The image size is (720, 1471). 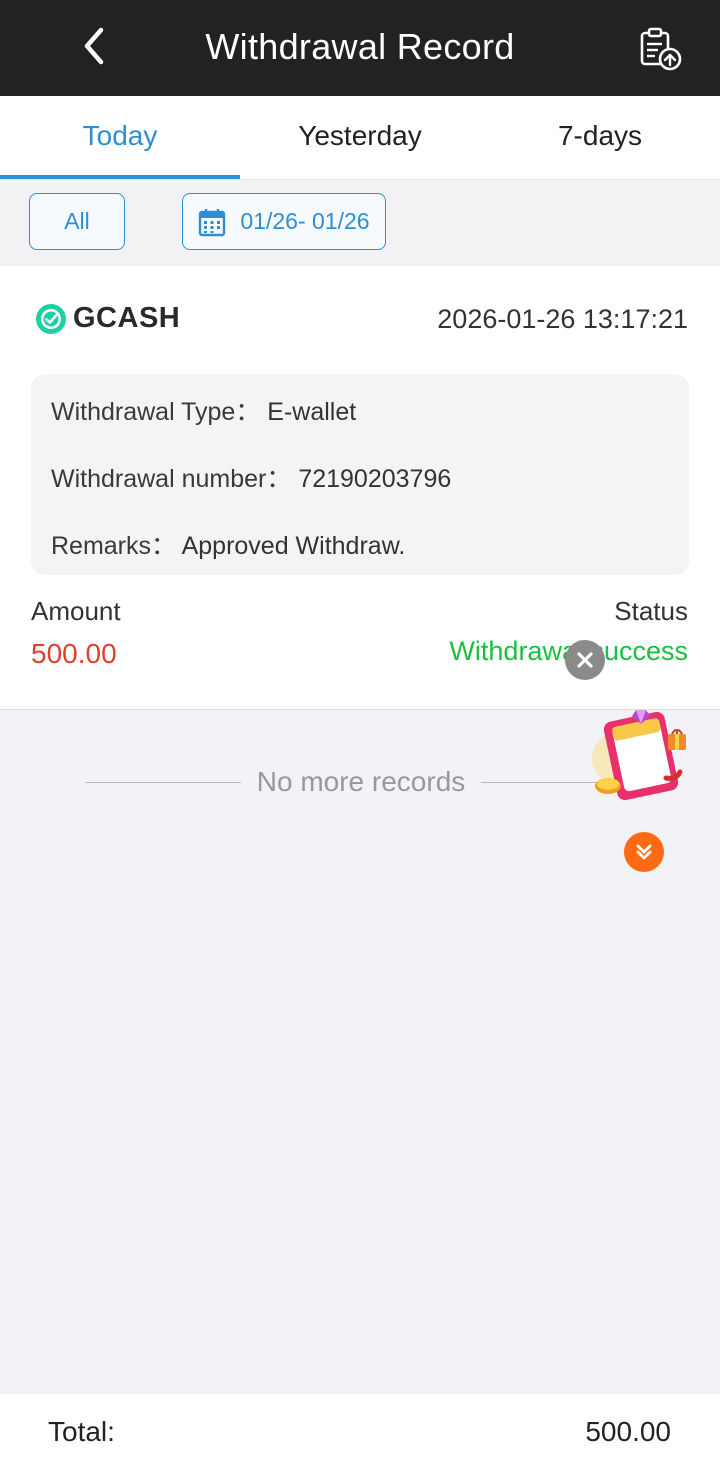 I want to click on remarks-row: Remarks： Approved Withdraw., so click(x=228, y=544).